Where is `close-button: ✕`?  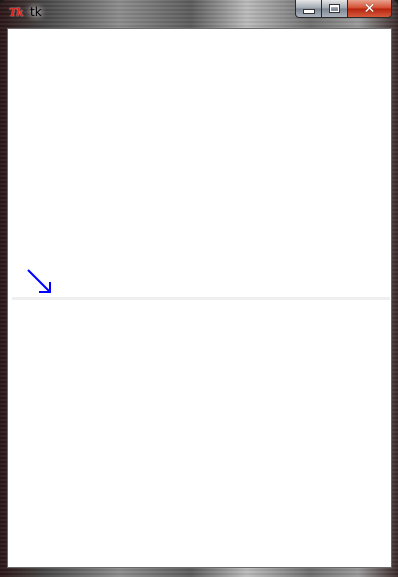 close-button: ✕ is located at coordinates (370, 9).